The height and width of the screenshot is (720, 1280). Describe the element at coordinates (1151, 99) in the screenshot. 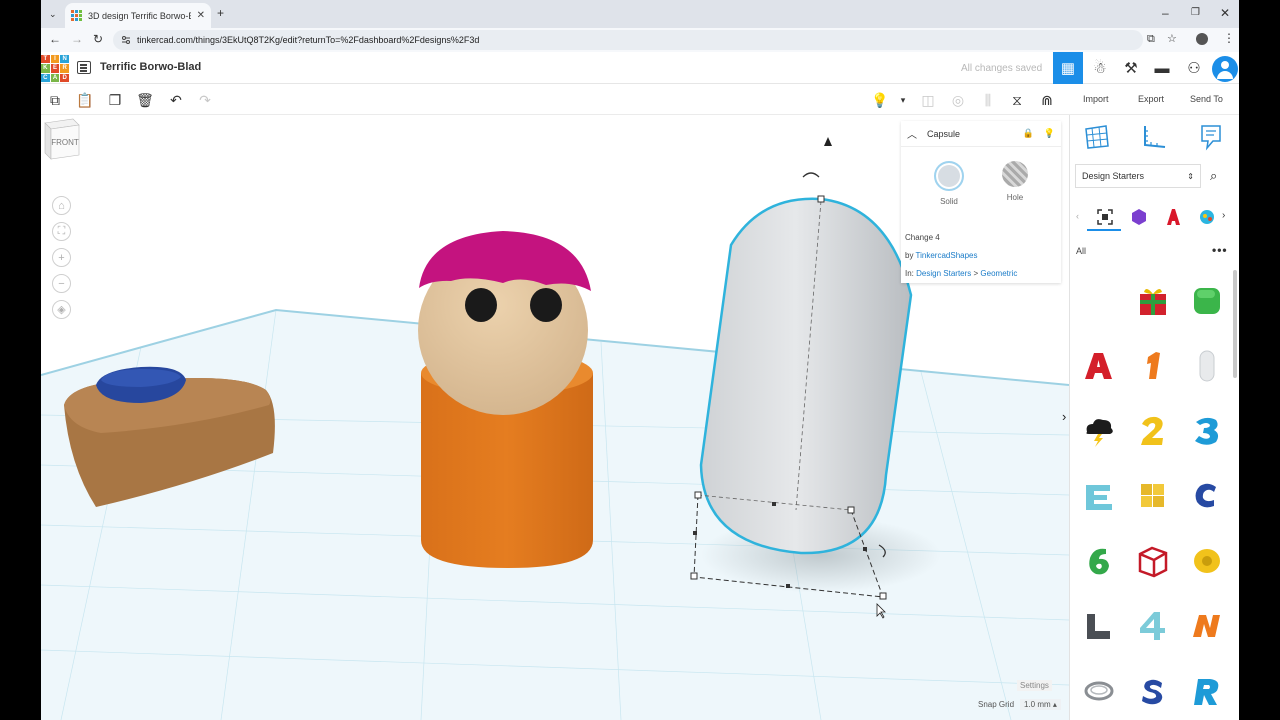

I see `export-button: Export` at that location.